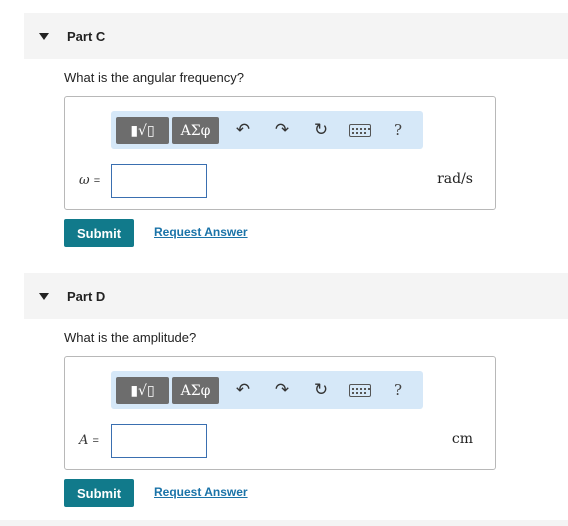 This screenshot has width=568, height=526. What do you see at coordinates (462, 439) in the screenshot?
I see `unit-label: cm` at bounding box center [462, 439].